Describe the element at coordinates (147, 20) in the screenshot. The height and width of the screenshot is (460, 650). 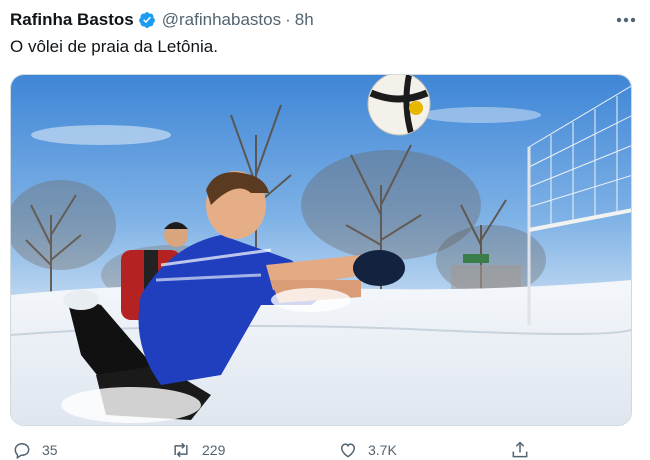
I see `verified-badge-icon` at that location.